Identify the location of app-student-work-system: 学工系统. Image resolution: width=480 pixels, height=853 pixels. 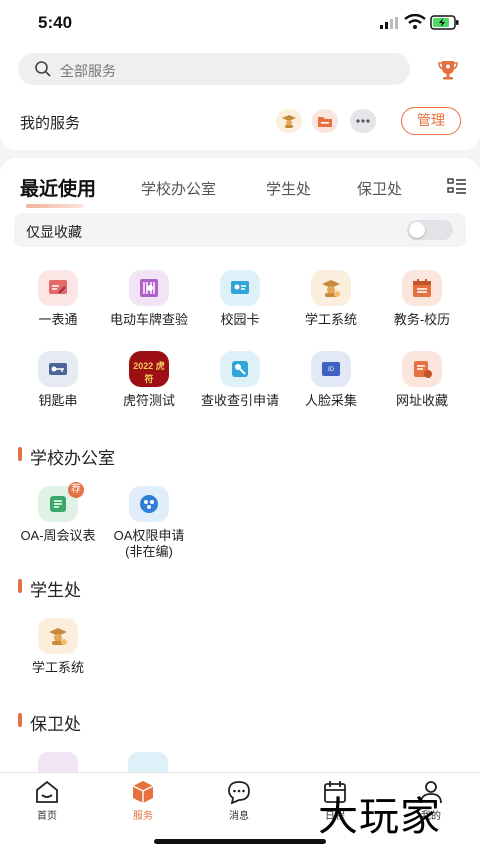
(331, 299).